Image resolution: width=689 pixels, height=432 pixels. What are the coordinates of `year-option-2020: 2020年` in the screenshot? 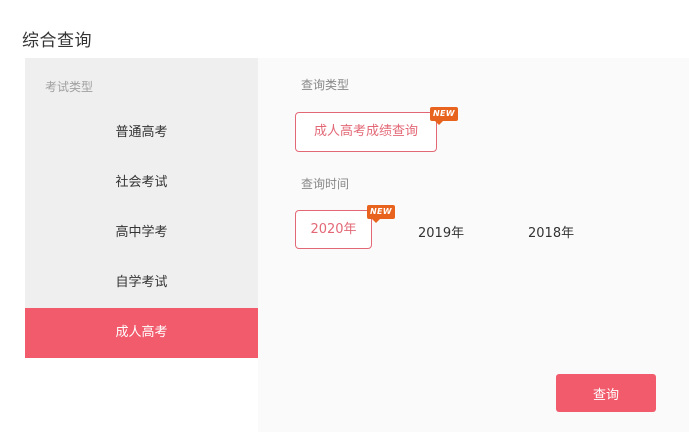 It's located at (333, 229).